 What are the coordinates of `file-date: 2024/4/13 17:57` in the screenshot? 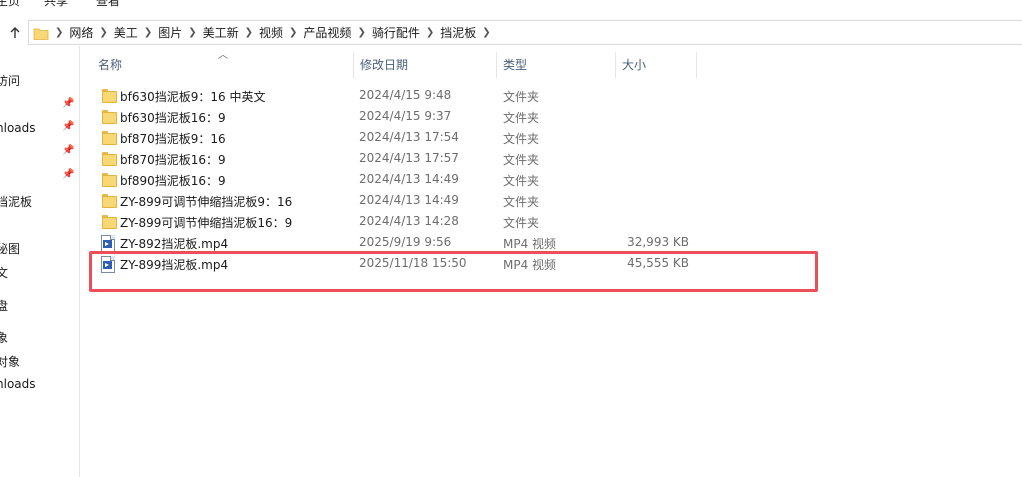 It's located at (409, 158).